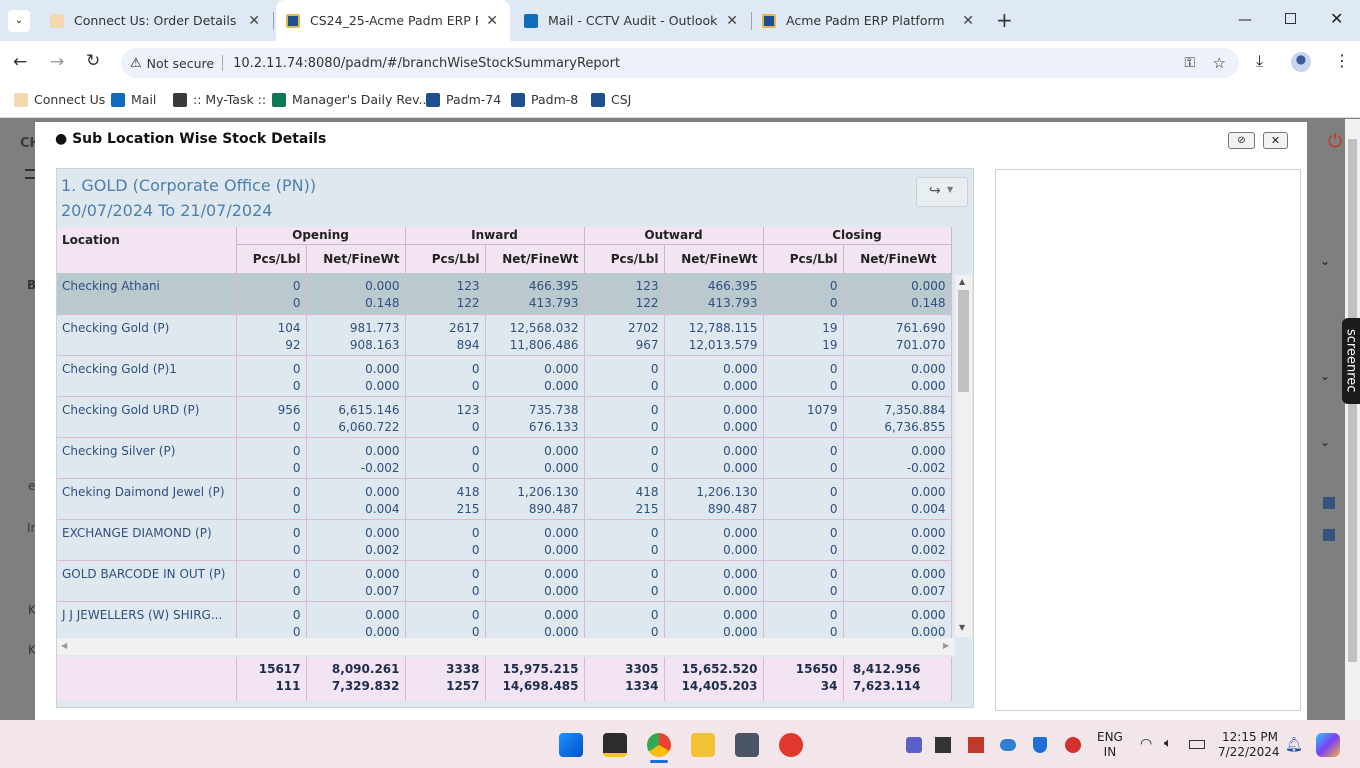  Describe the element at coordinates (615, 745) in the screenshot. I see `notes-app-icon` at that location.